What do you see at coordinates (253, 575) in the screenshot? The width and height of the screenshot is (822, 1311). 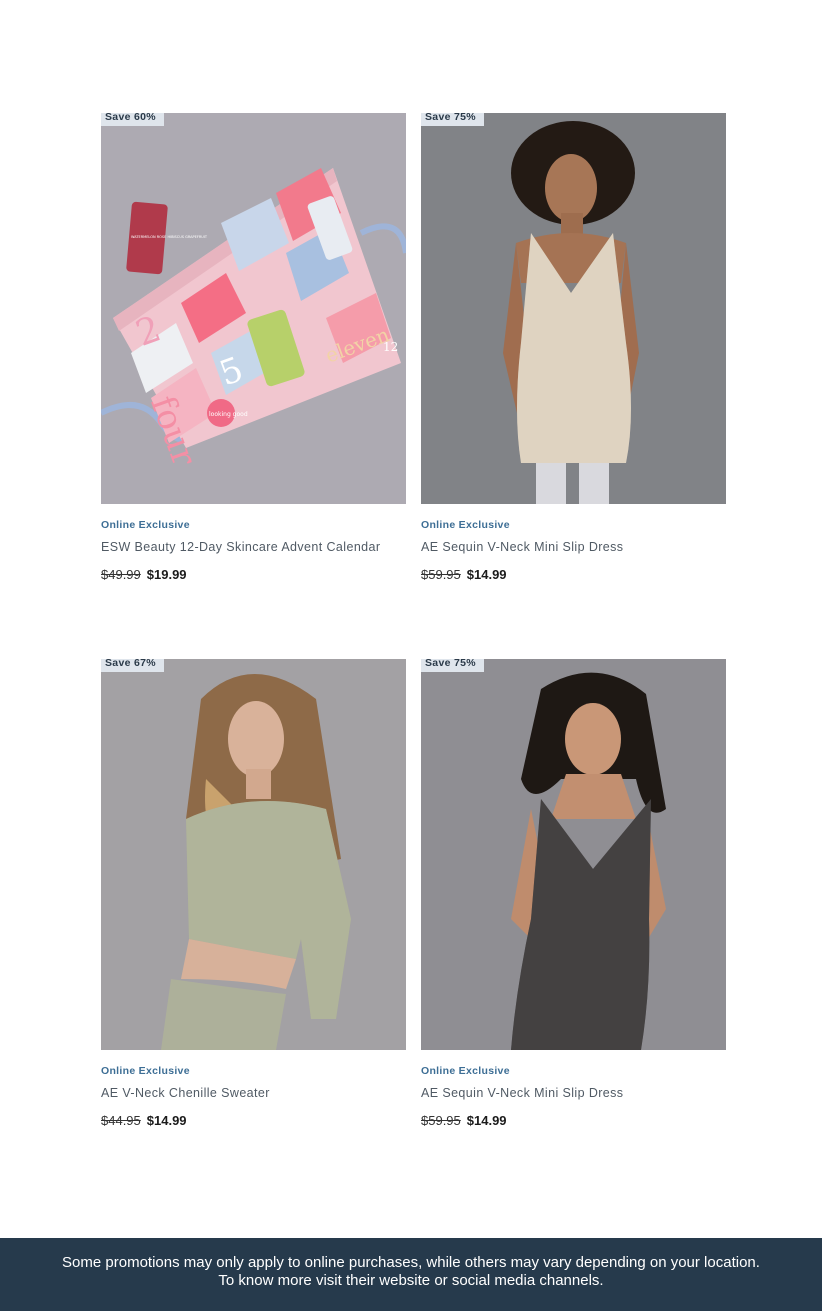 I see `price-row: $49.99 $19.99` at bounding box center [253, 575].